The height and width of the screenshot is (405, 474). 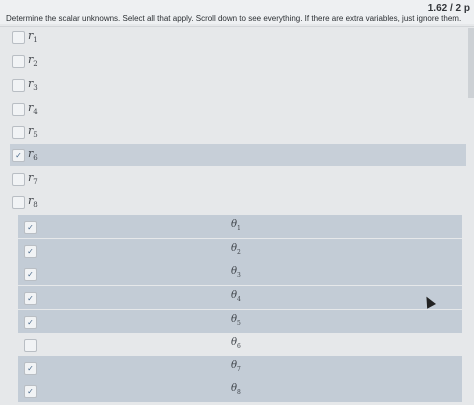 I want to click on r-label: r3, so click(x=33, y=84).